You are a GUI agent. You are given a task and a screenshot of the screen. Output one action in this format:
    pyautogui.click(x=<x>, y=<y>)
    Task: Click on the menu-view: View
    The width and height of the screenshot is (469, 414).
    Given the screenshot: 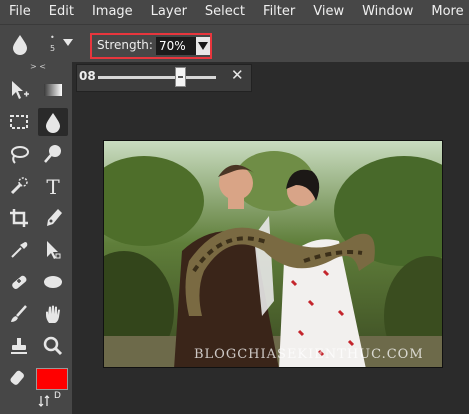 What is the action you would take?
    pyautogui.click(x=328, y=12)
    